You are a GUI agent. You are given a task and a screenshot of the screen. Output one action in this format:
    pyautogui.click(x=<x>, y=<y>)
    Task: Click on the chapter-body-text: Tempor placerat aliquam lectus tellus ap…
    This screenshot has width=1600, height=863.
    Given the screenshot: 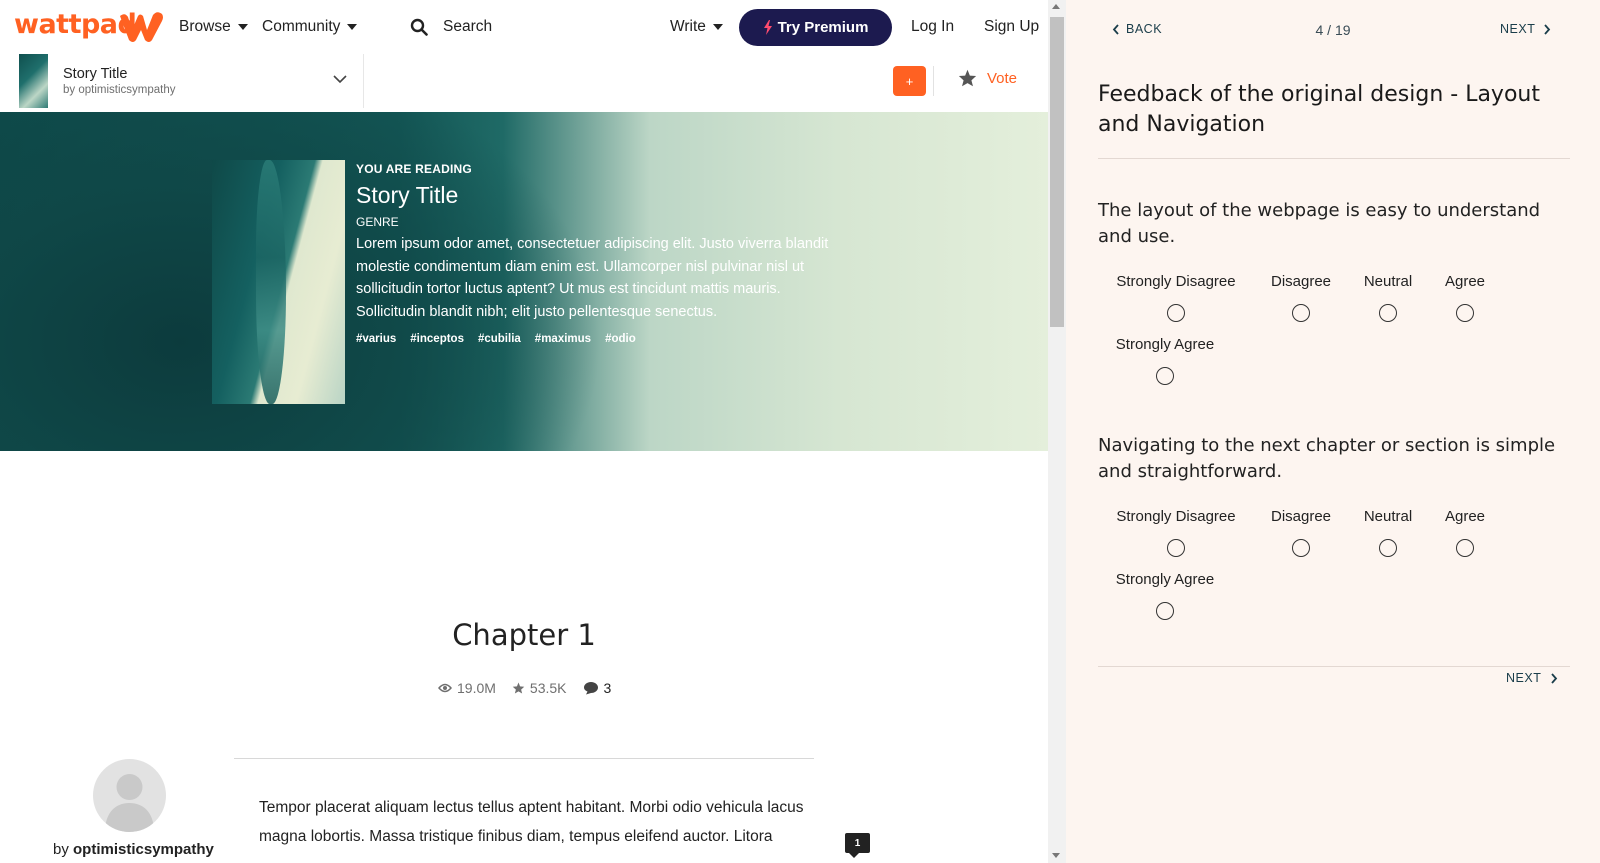 What is the action you would take?
    pyautogui.click(x=531, y=822)
    